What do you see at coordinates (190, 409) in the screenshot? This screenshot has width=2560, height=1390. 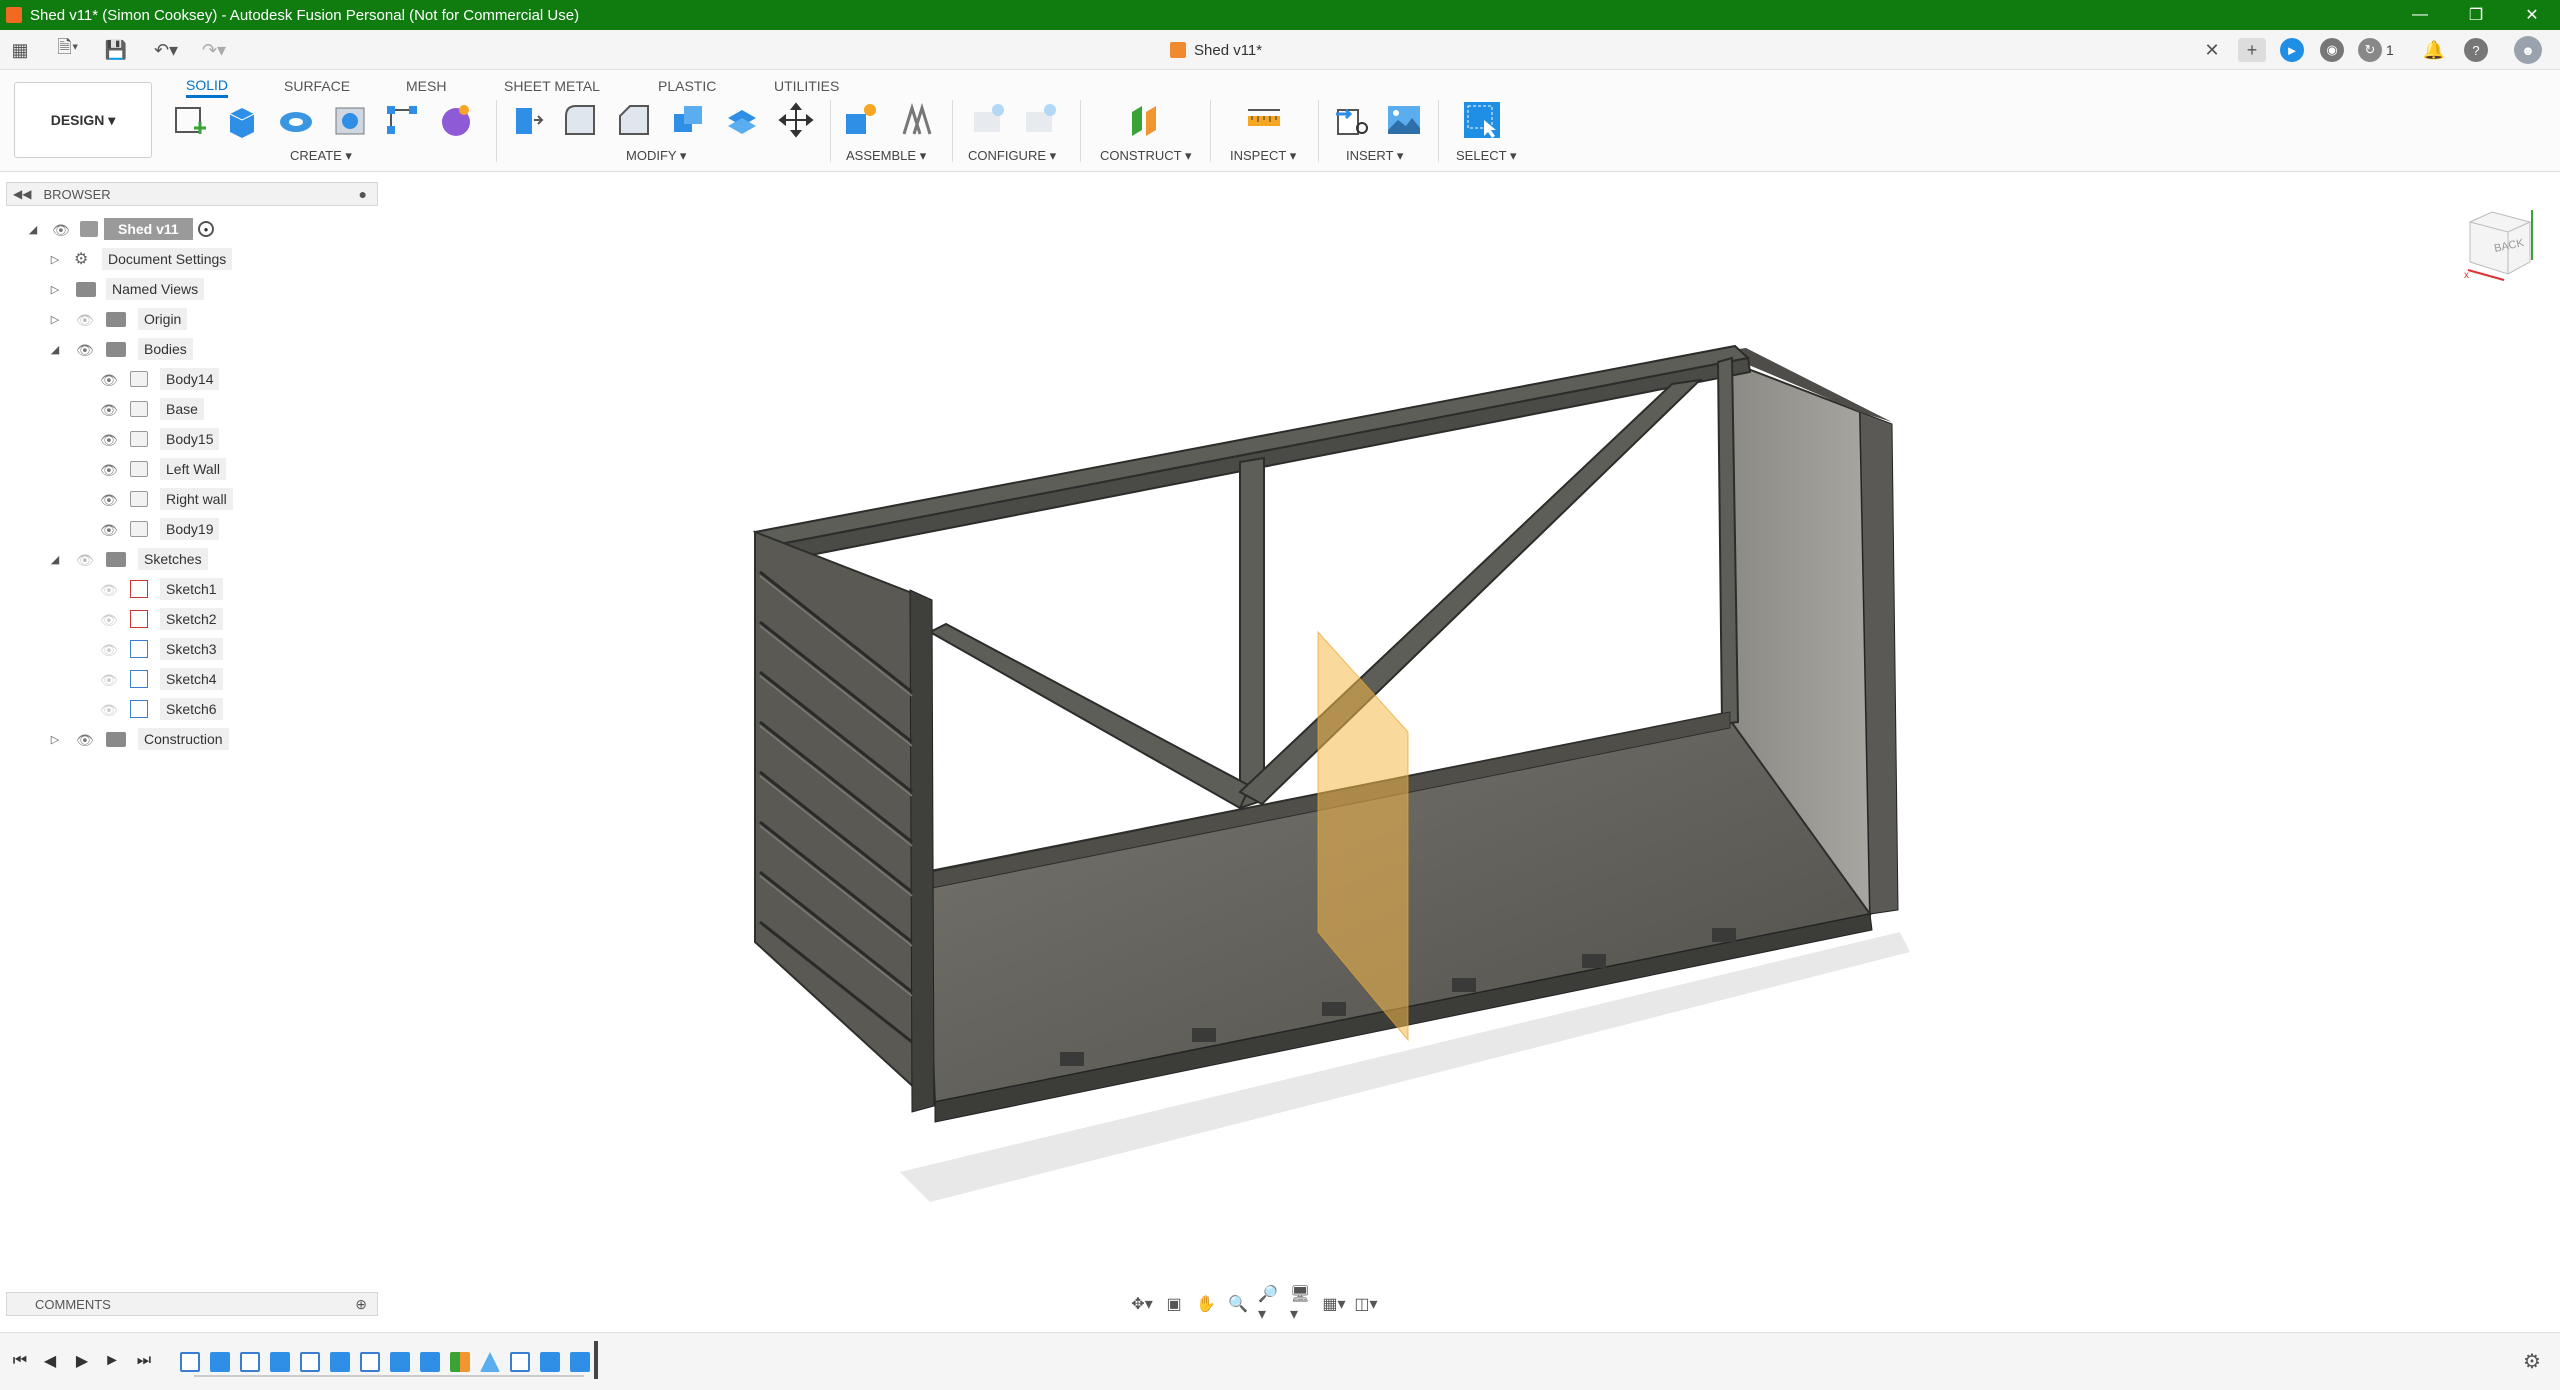 I see `tree-item-body: 👁 Base` at bounding box center [190, 409].